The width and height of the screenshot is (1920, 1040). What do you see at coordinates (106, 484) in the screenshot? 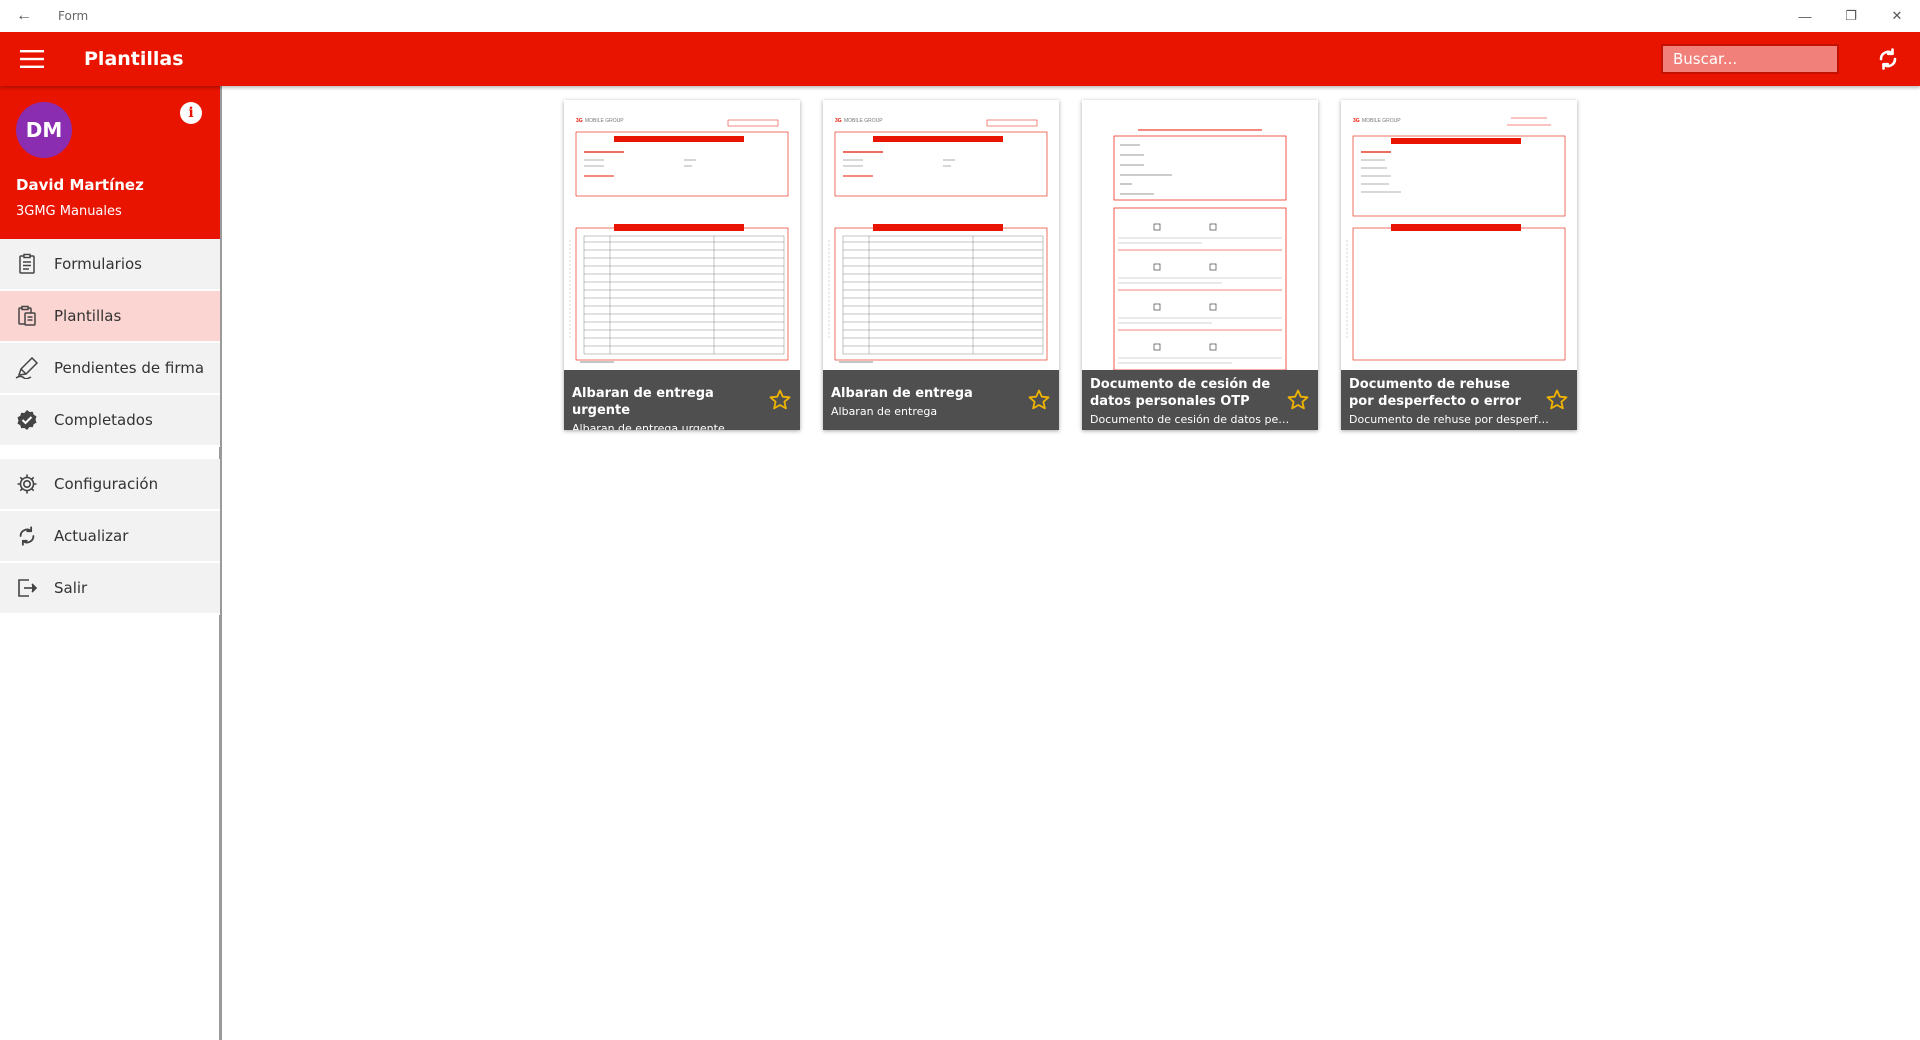
I see `sidebar-item-label: Configuración` at bounding box center [106, 484].